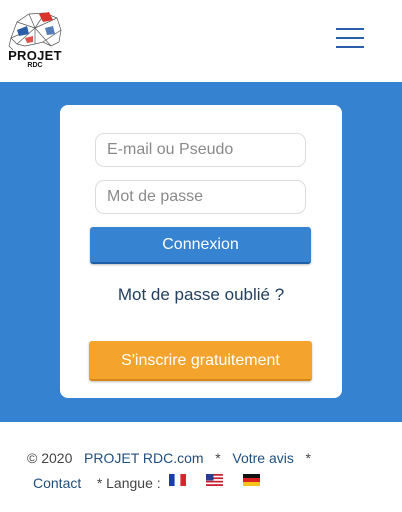  I want to click on footer-row-2: Contact * Langue :, so click(97, 483).